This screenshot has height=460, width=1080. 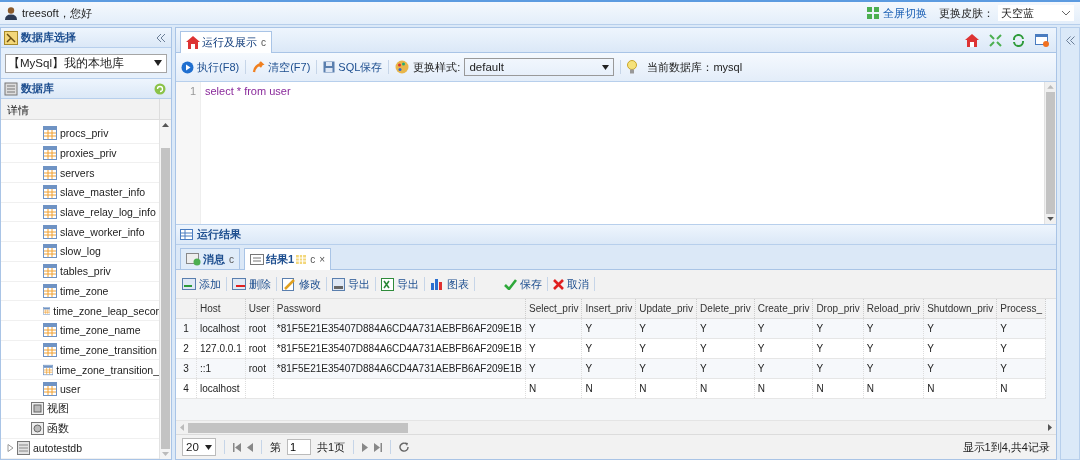 What do you see at coordinates (221, 309) in the screenshot?
I see `column-header: Host` at bounding box center [221, 309].